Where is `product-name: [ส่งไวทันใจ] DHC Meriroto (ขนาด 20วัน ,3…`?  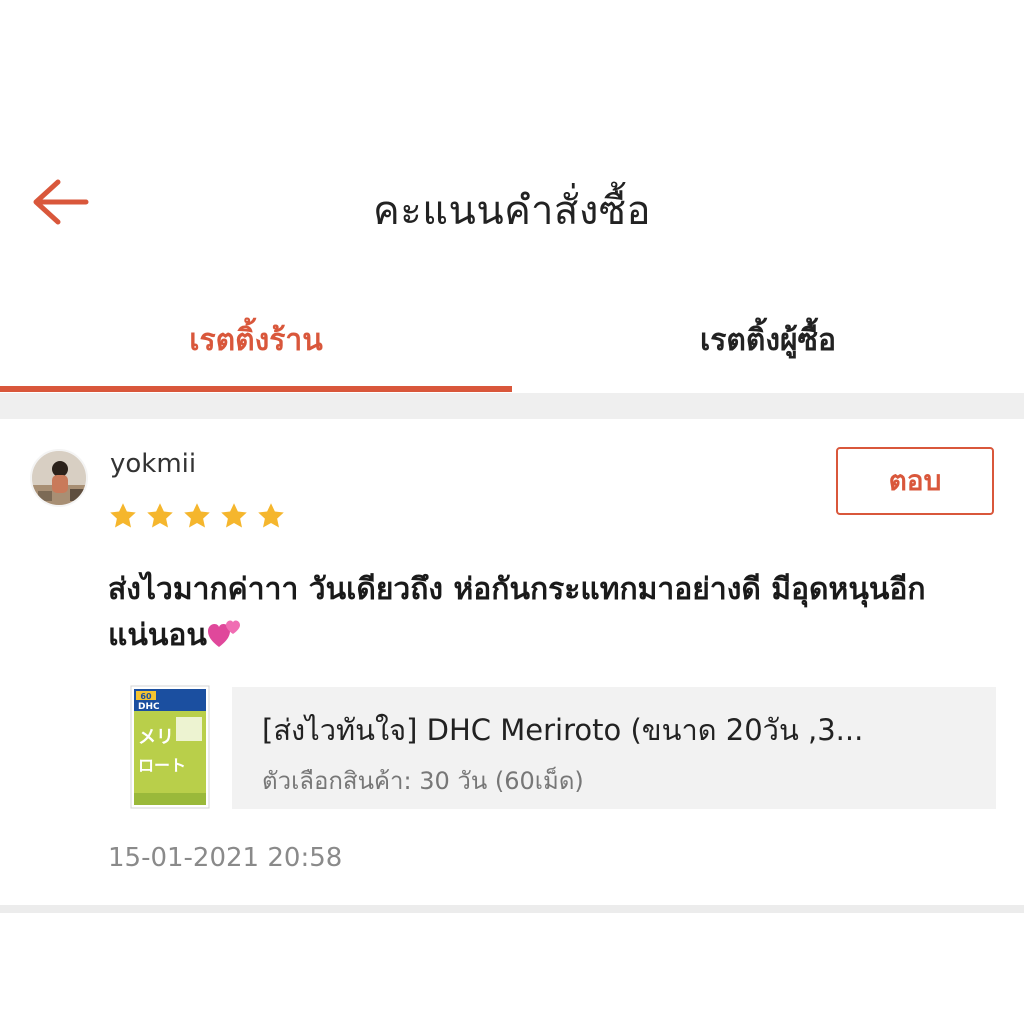 product-name: [ส่งไวทันใจ] DHC Meriroto (ขนาด 20วัน ,3… is located at coordinates (563, 730).